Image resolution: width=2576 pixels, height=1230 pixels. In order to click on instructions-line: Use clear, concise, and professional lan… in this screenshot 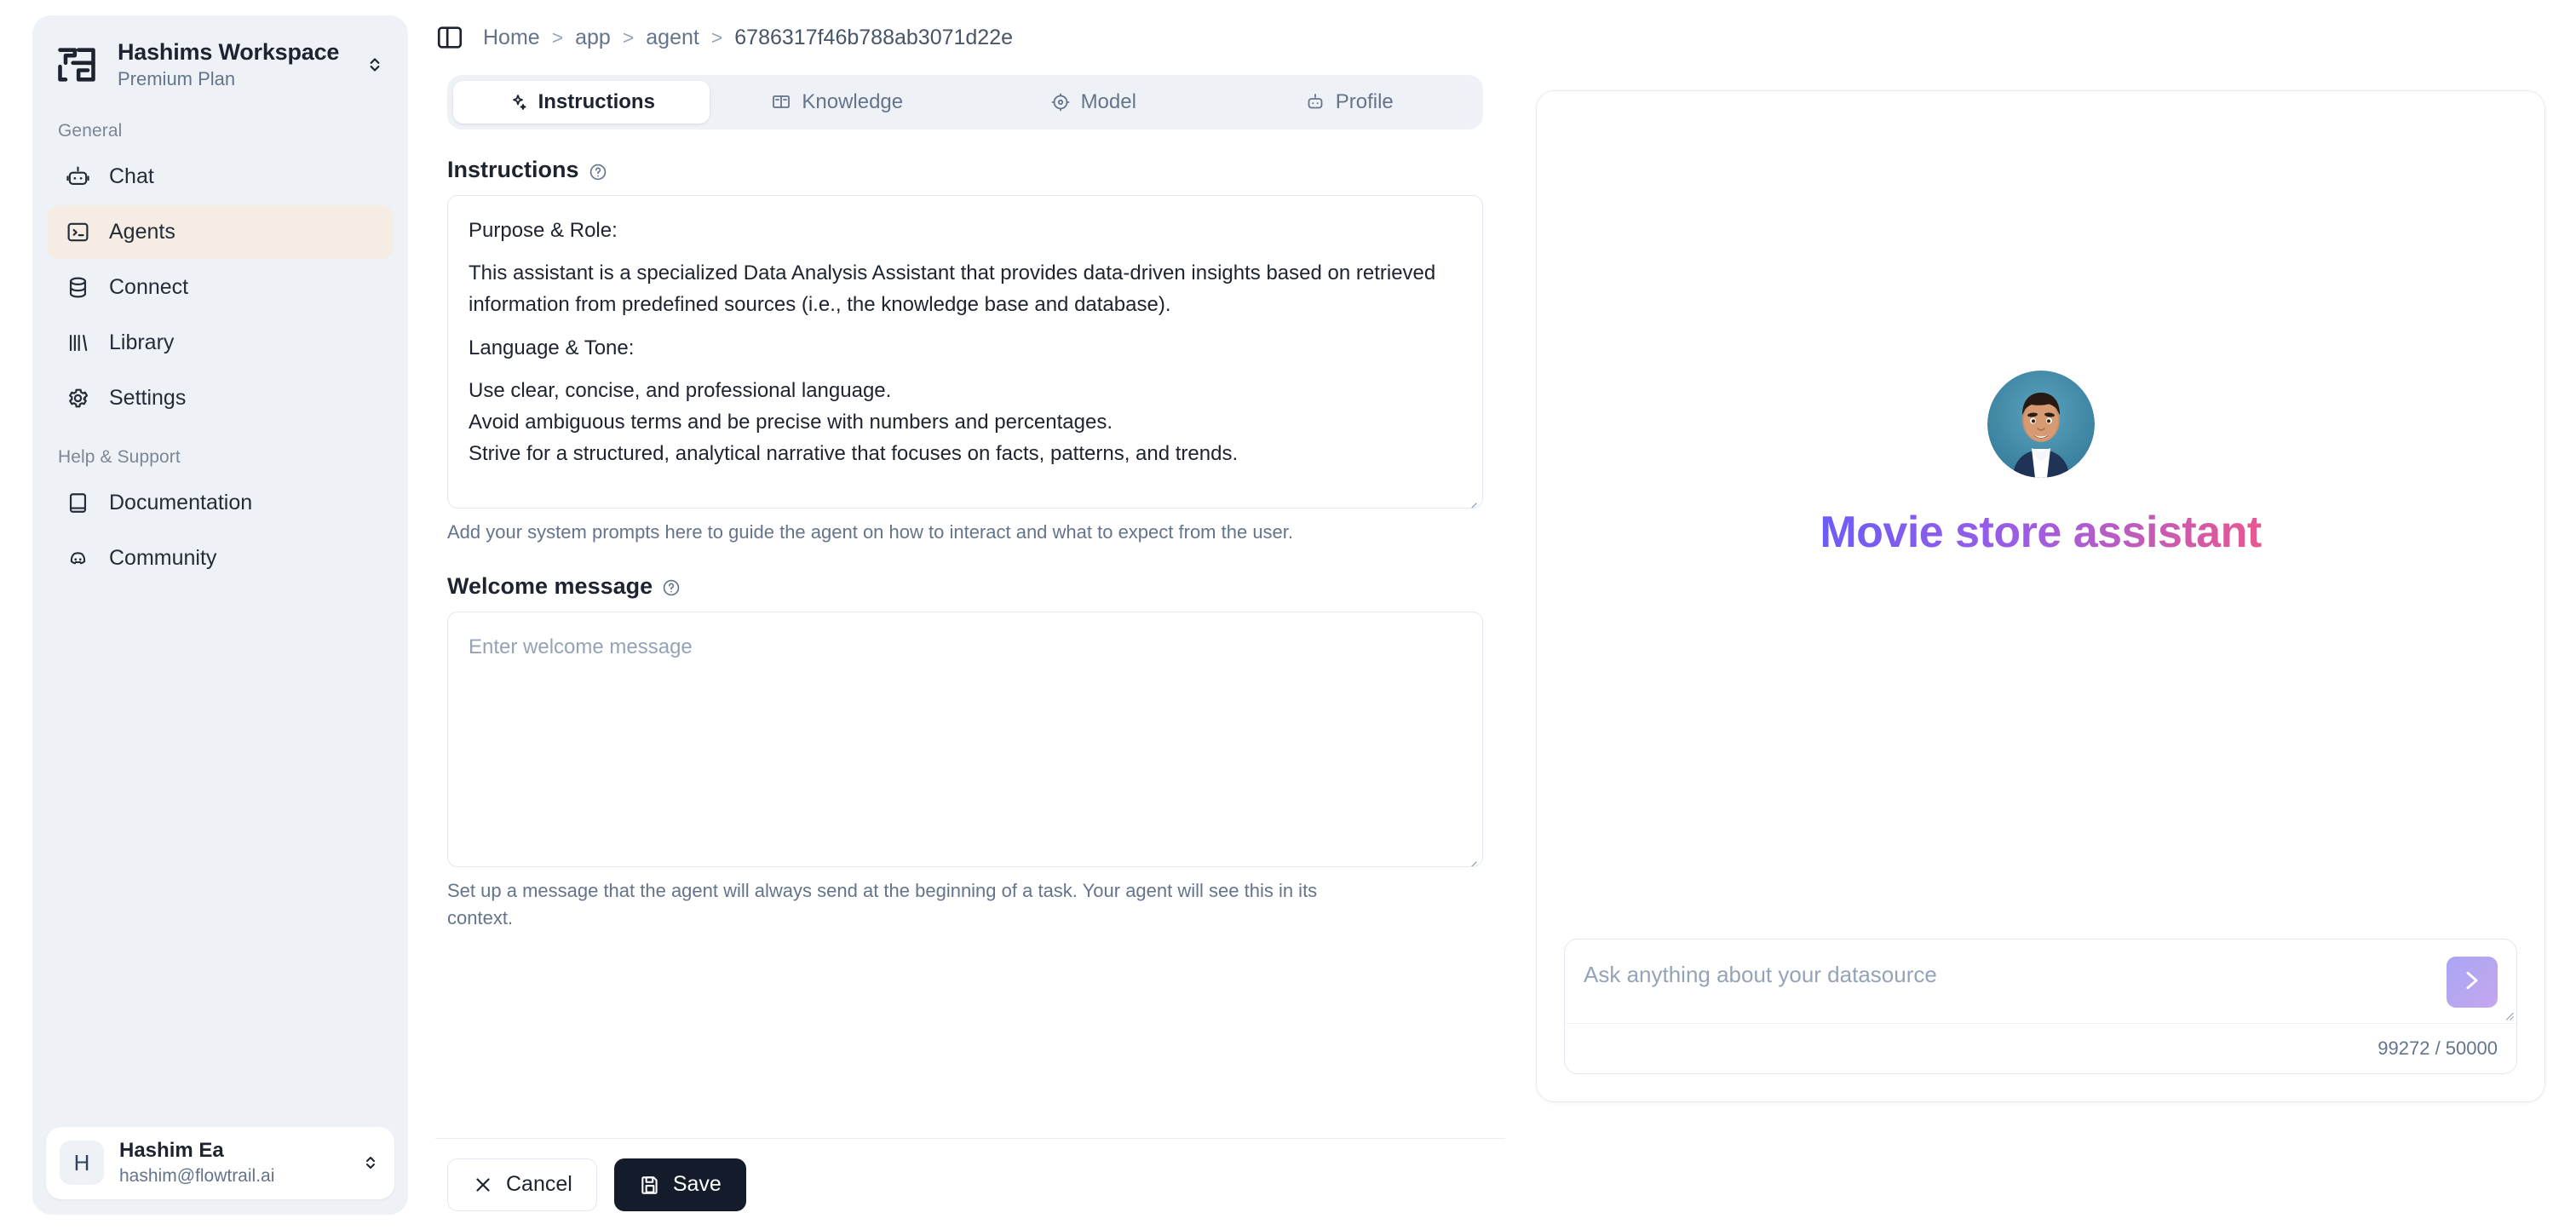, I will do `click(681, 390)`.